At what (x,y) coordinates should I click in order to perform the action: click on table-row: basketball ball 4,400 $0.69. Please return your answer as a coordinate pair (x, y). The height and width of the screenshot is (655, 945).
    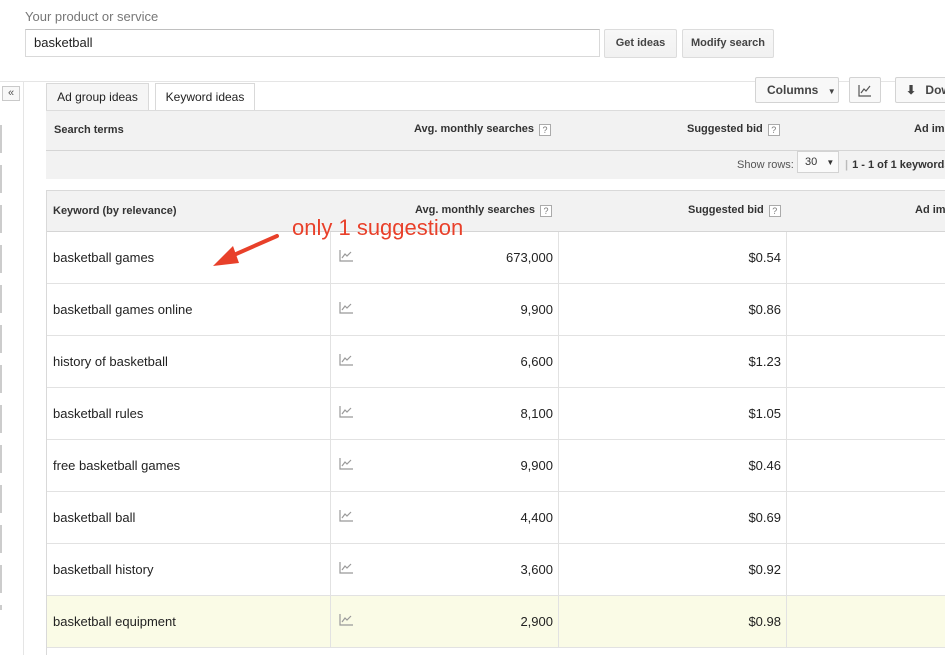
    Looking at the image, I should click on (496, 518).